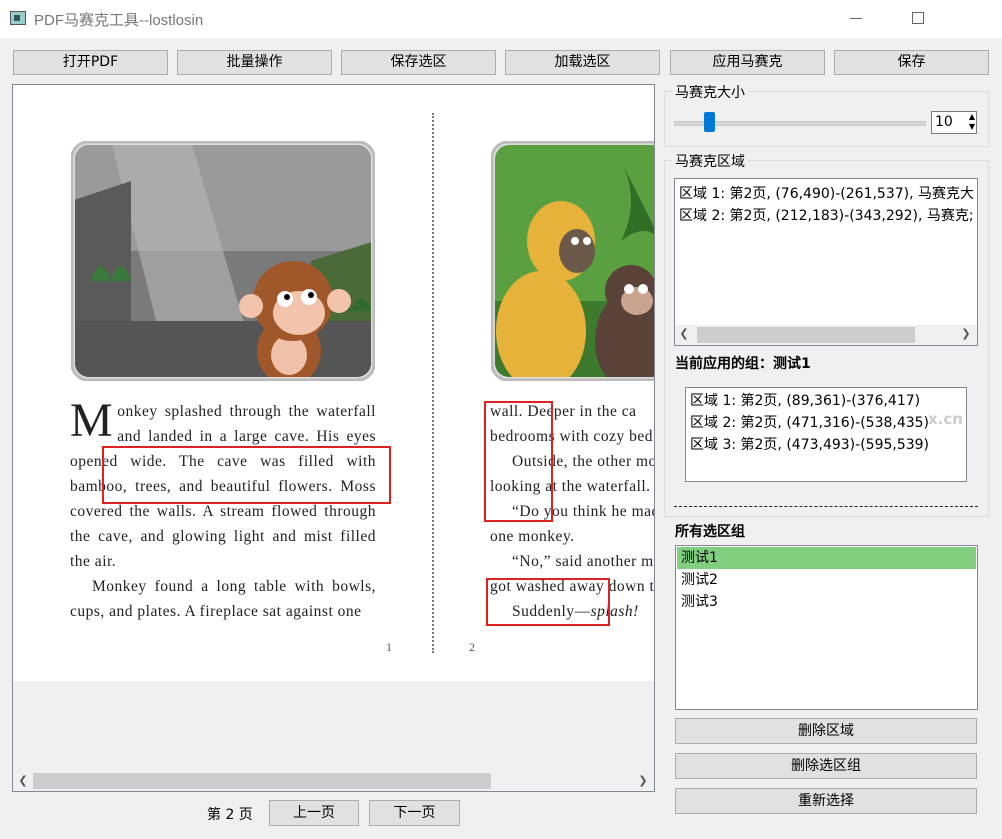 The width and height of the screenshot is (1002, 839). What do you see at coordinates (944, 122) in the screenshot?
I see `spinbox-value: 10` at bounding box center [944, 122].